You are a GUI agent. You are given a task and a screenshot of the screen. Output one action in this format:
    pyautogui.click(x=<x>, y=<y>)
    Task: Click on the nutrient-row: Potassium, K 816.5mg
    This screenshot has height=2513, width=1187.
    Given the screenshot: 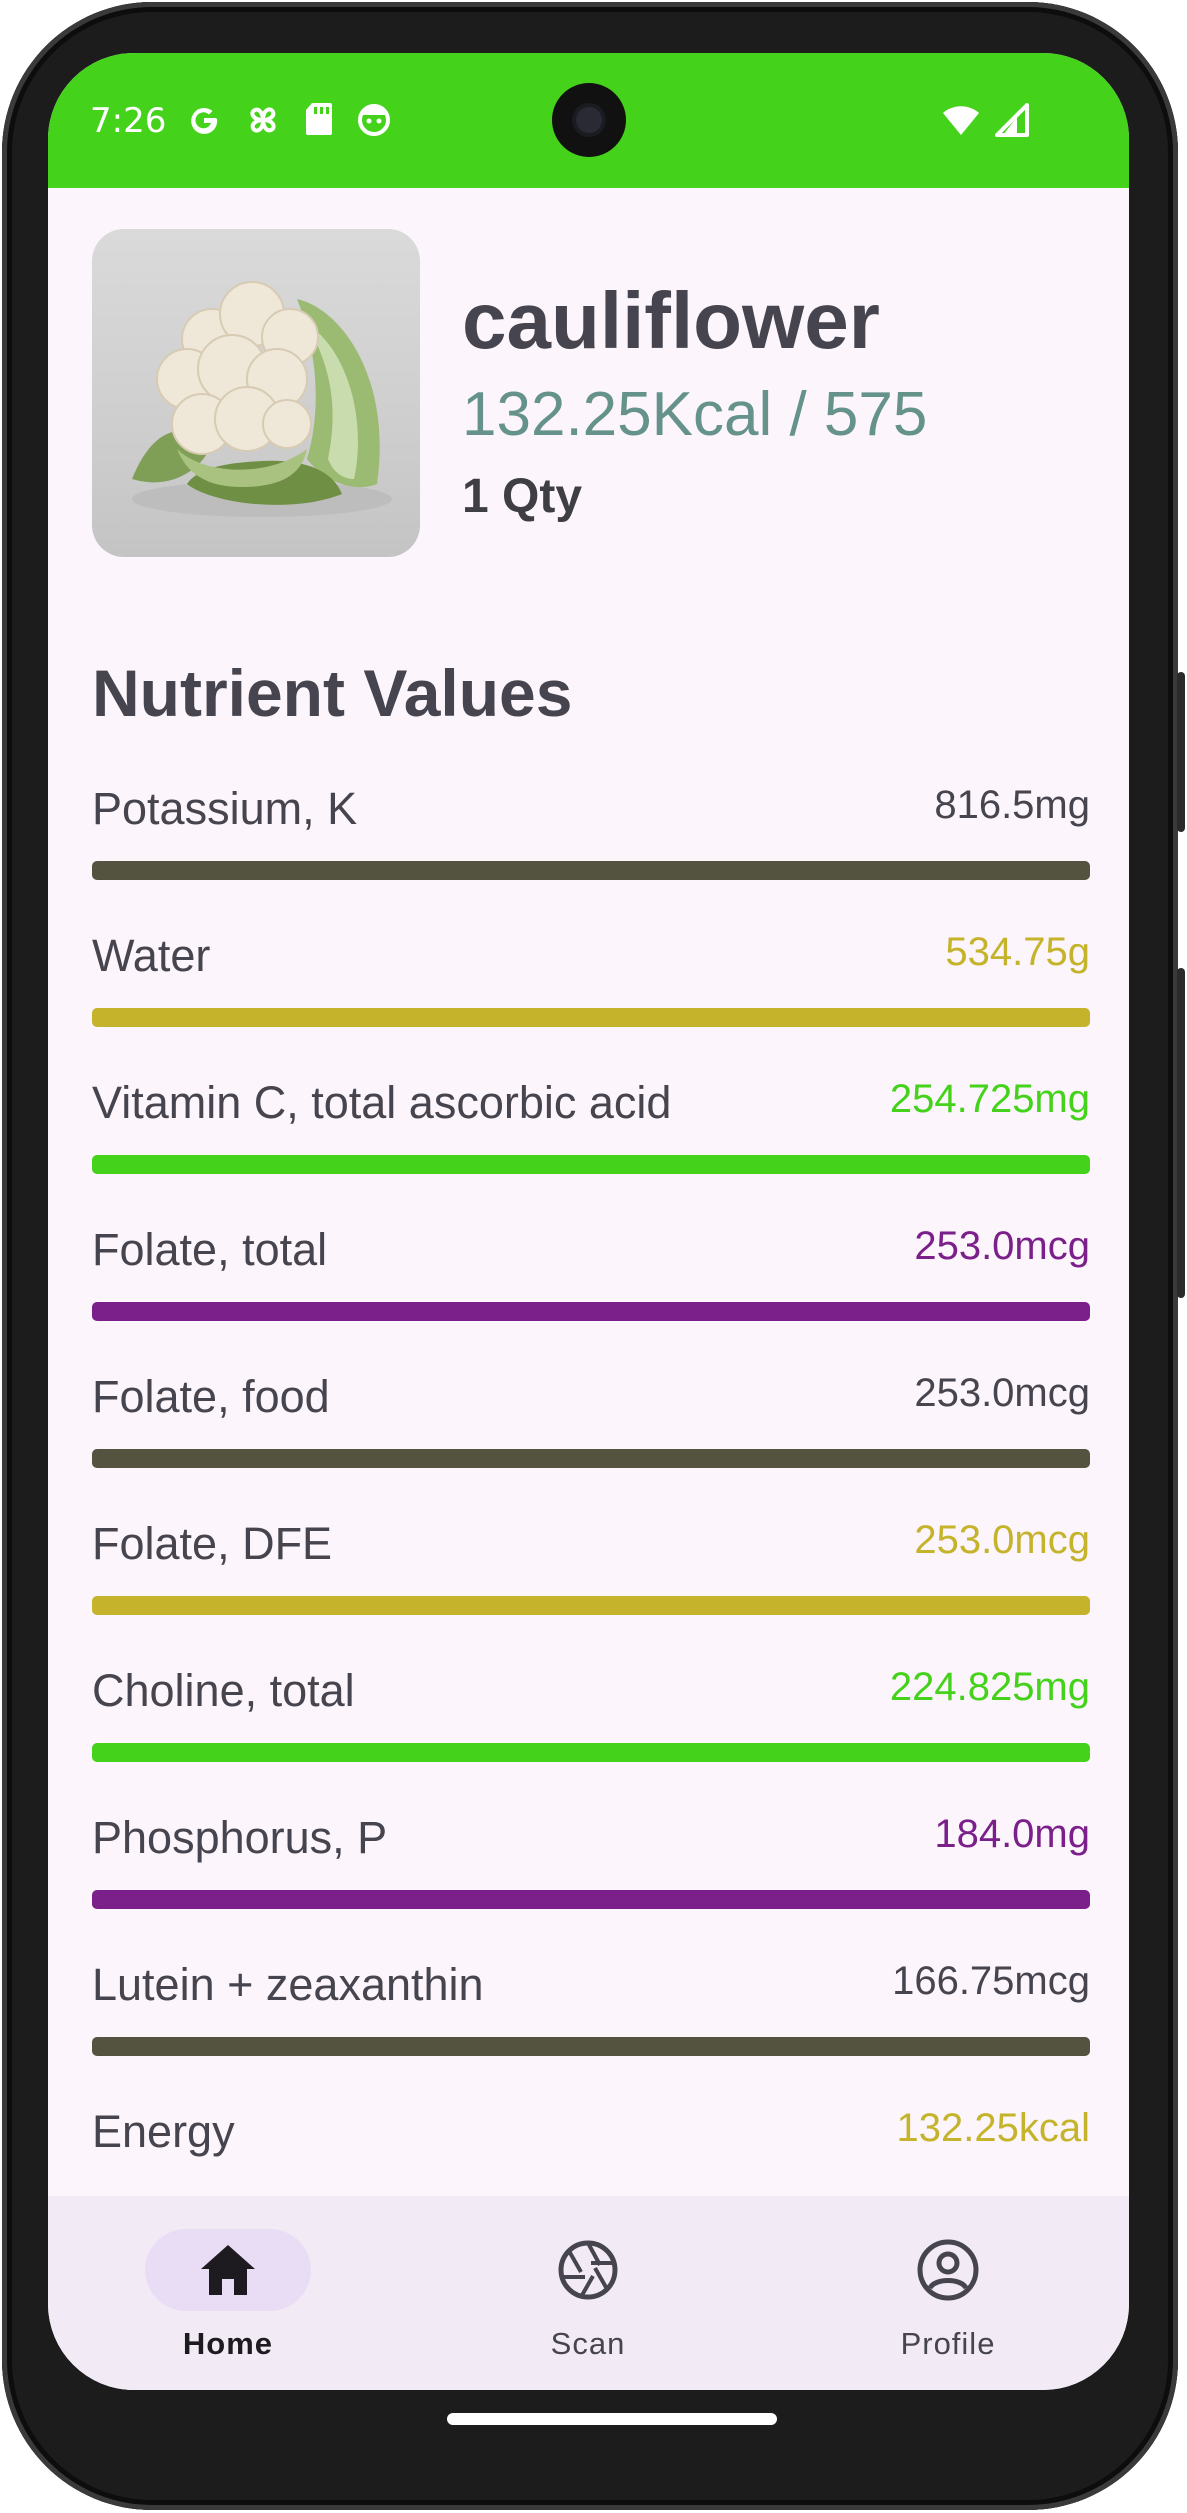 What is the action you would take?
    pyautogui.click(x=591, y=826)
    